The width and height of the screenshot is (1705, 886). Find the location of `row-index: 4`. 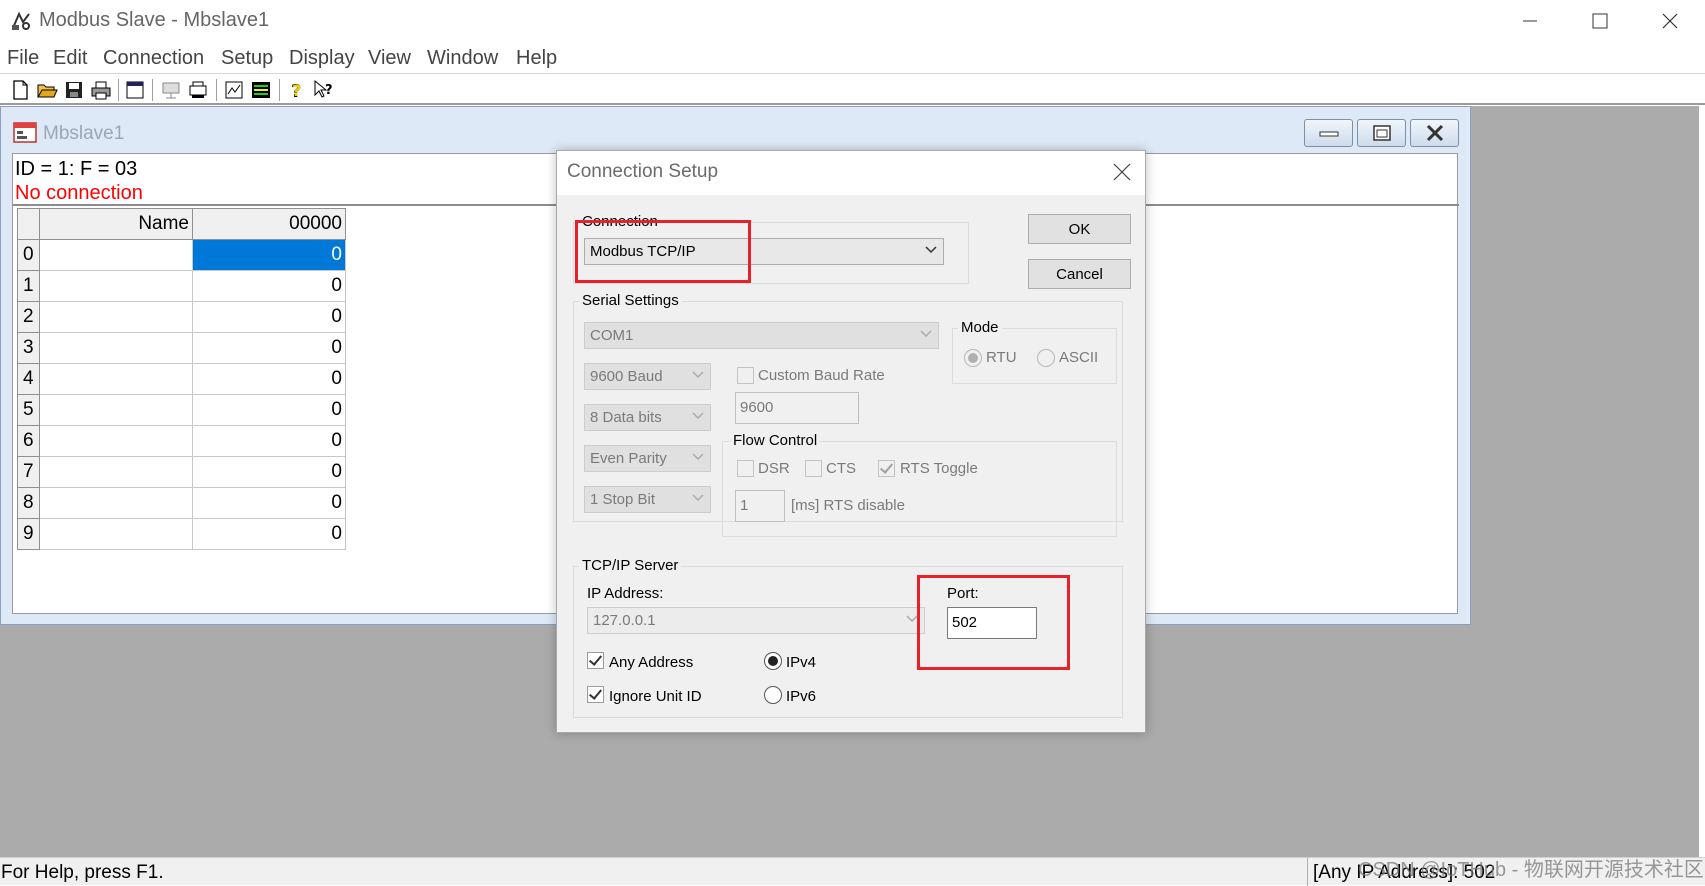

row-index: 4 is located at coordinates (28, 379).